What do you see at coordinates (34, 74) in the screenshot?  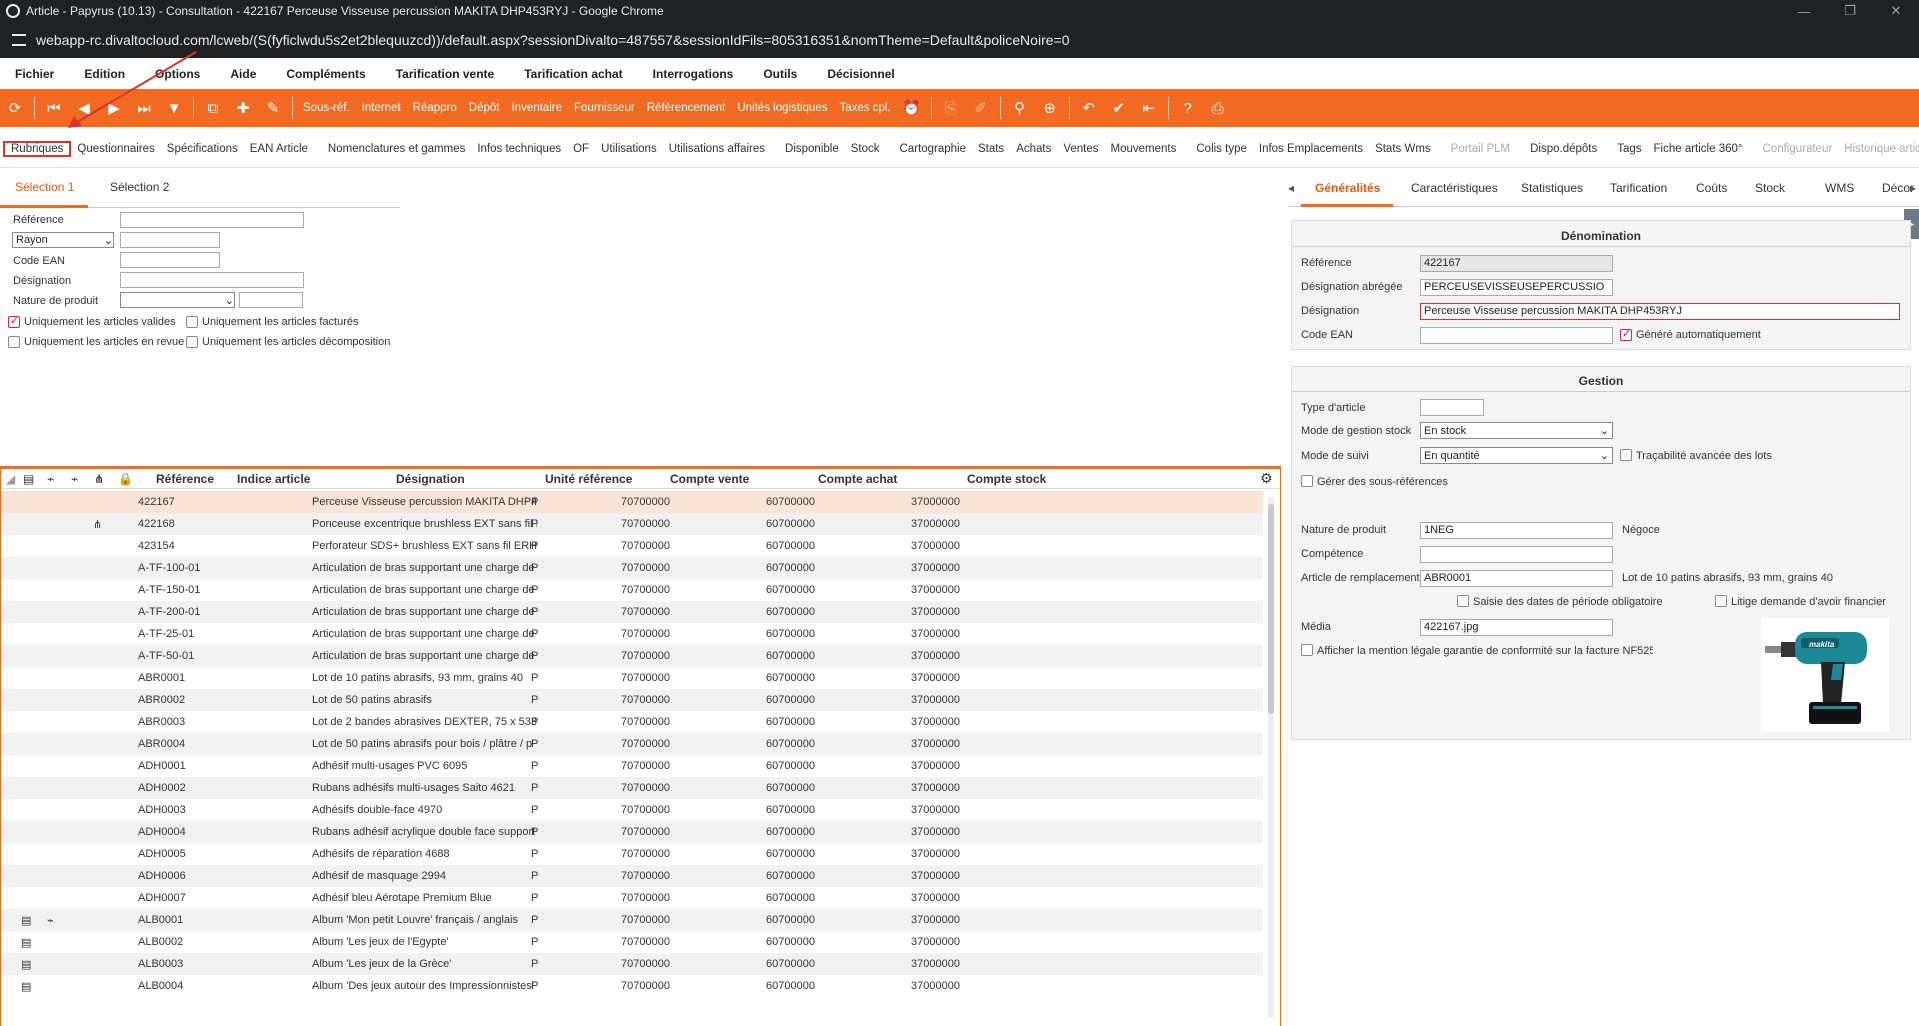 I see `menu-item-0: Fichier` at bounding box center [34, 74].